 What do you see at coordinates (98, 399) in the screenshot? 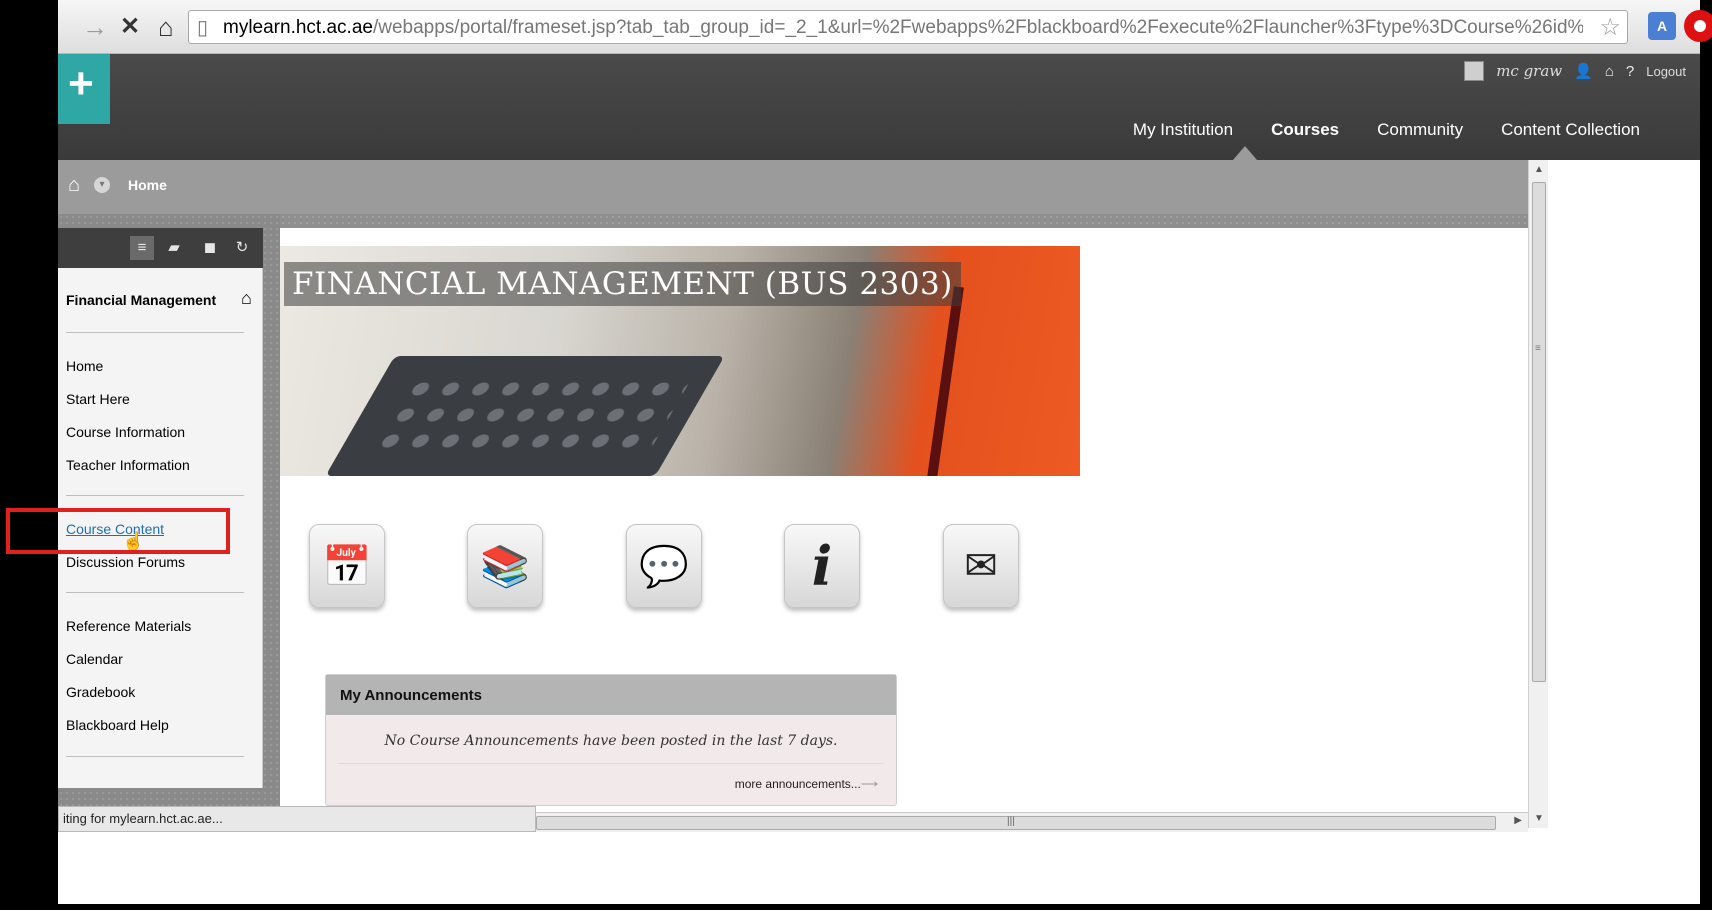
I see `menu-item-start-here: Start Here` at bounding box center [98, 399].